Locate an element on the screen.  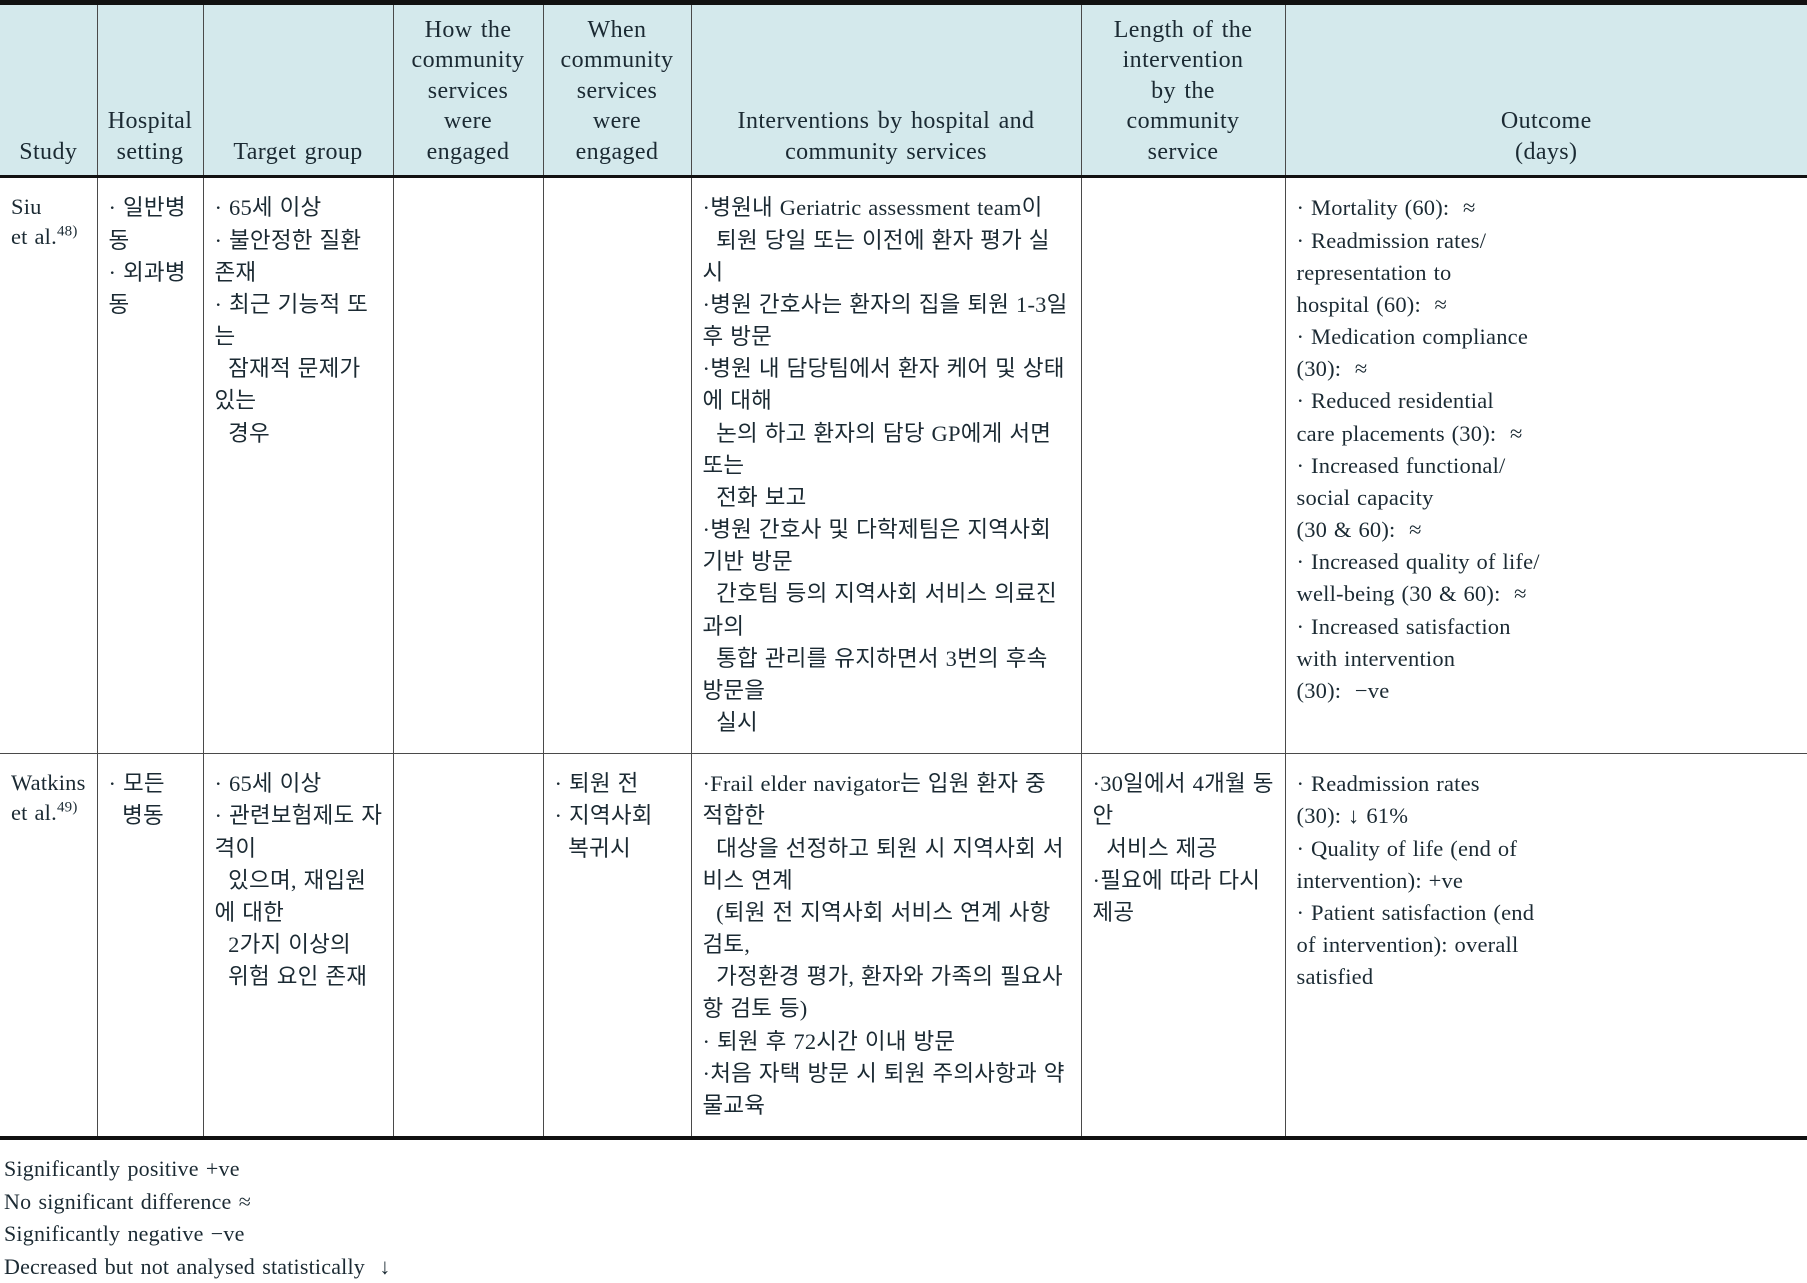
text-line: · Increased satisfaction is located at coordinates (1403, 626).